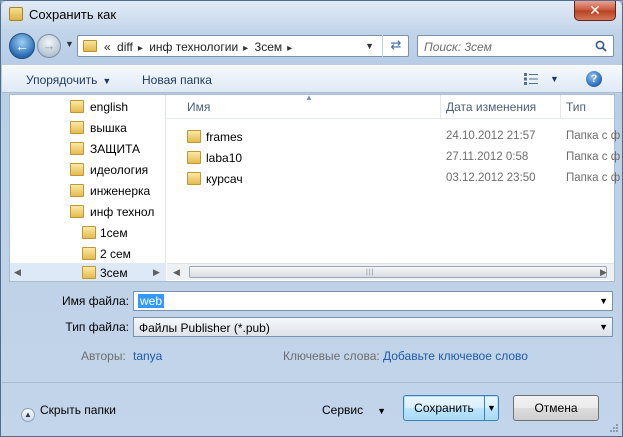  Describe the element at coordinates (491, 107) in the screenshot. I see `column-header-date: Дата изменения` at that location.